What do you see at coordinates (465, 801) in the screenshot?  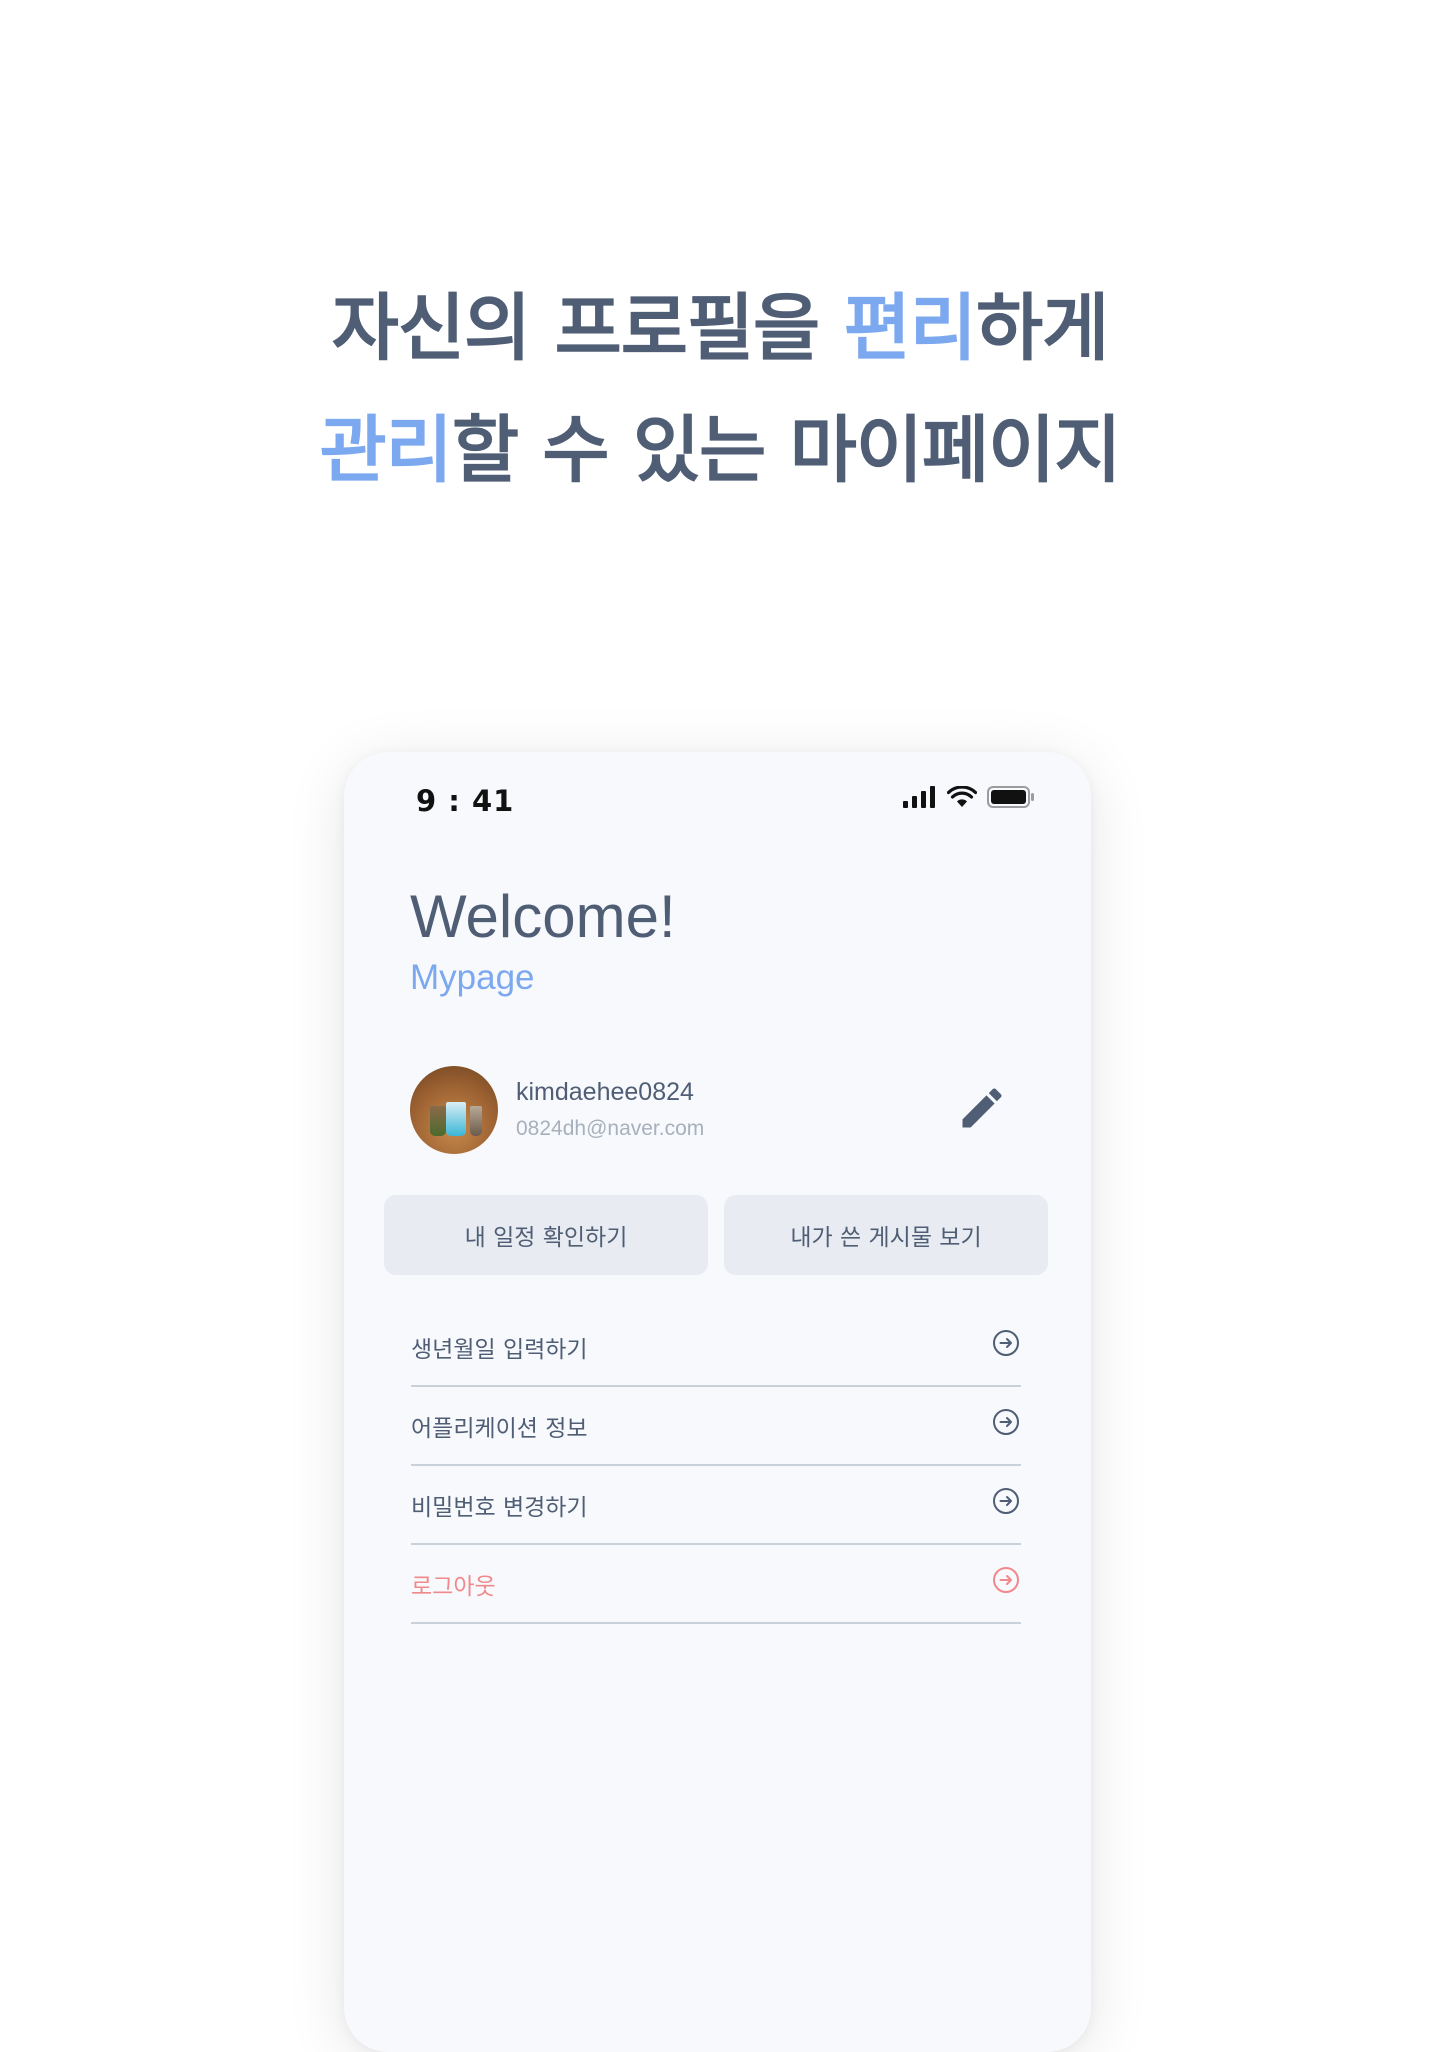 I see `status-time: 9 : 41` at bounding box center [465, 801].